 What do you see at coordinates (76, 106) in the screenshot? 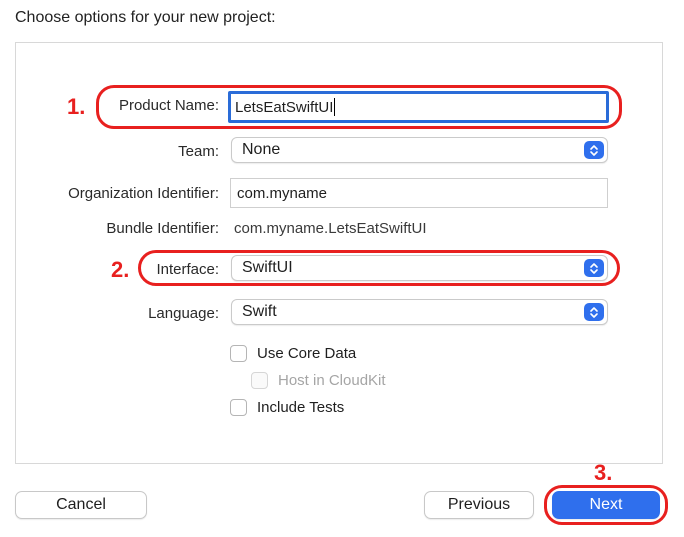
I see `annotation-step-1: 1.` at bounding box center [76, 106].